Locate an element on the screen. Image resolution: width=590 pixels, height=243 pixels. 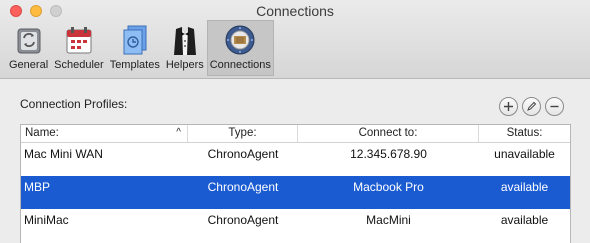
column-header-status: Status: is located at coordinates (524, 133).